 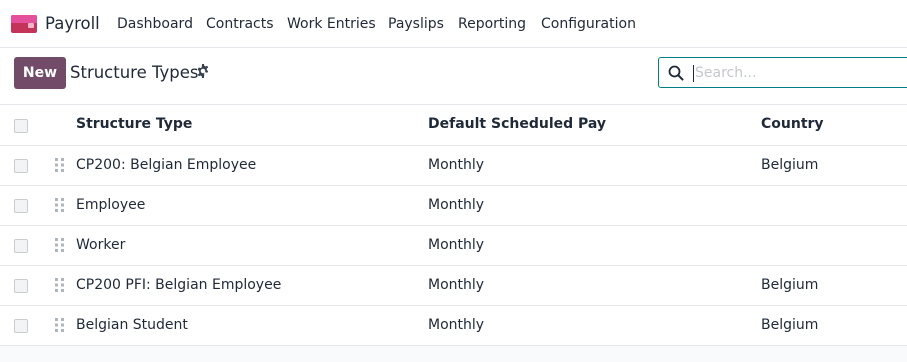 I want to click on table-row: CP200: Belgian Employee Monthly Belgium, so click(x=453, y=166).